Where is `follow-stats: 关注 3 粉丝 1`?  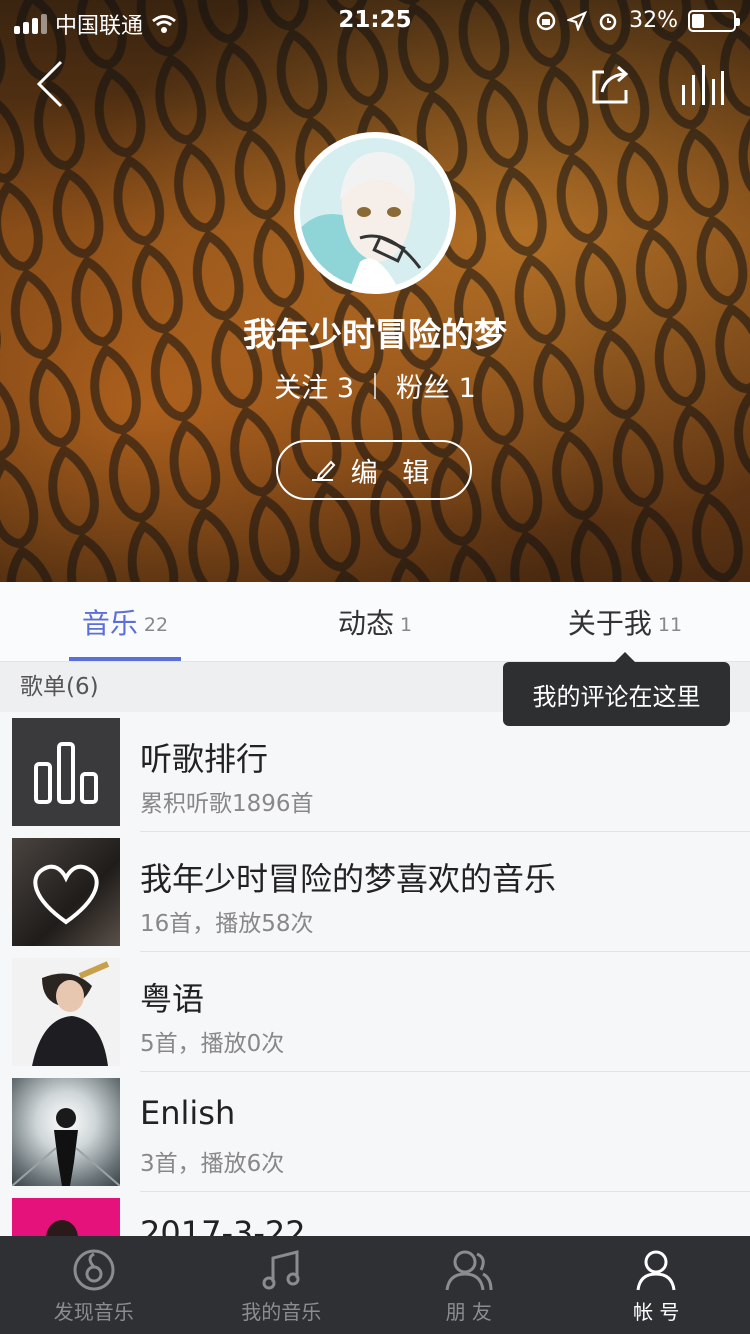
follow-stats: 关注 3 粉丝 1 is located at coordinates (375, 385).